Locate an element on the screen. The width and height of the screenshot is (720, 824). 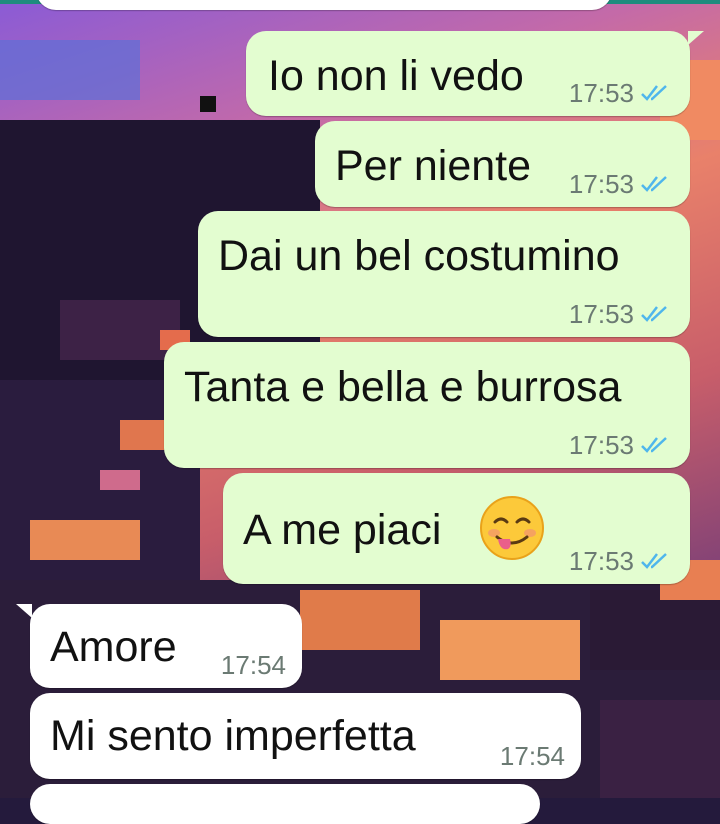
message-text: Amore is located at coordinates (113, 647).